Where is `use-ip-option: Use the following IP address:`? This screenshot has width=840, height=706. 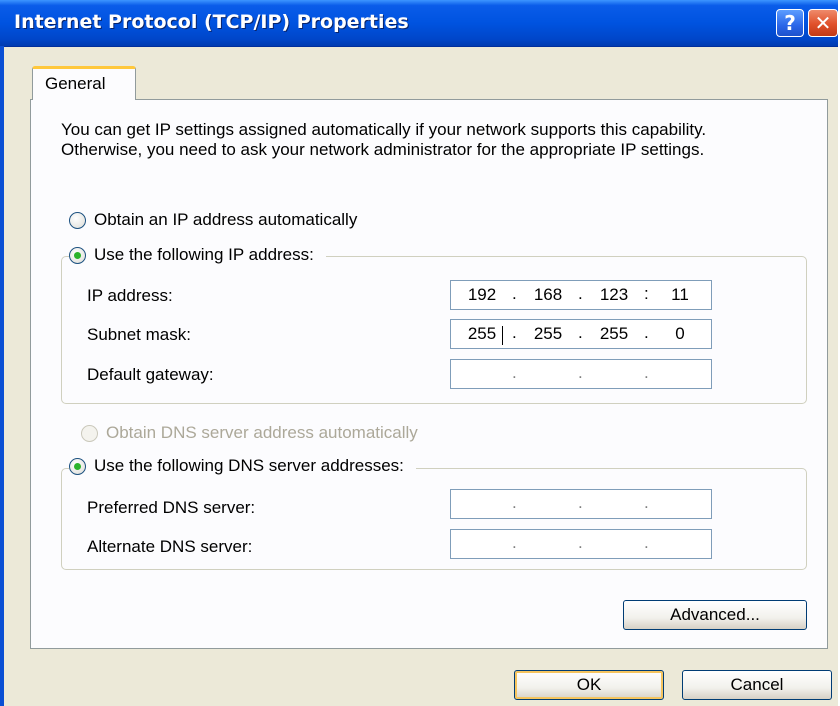 use-ip-option: Use the following IP address: is located at coordinates (197, 255).